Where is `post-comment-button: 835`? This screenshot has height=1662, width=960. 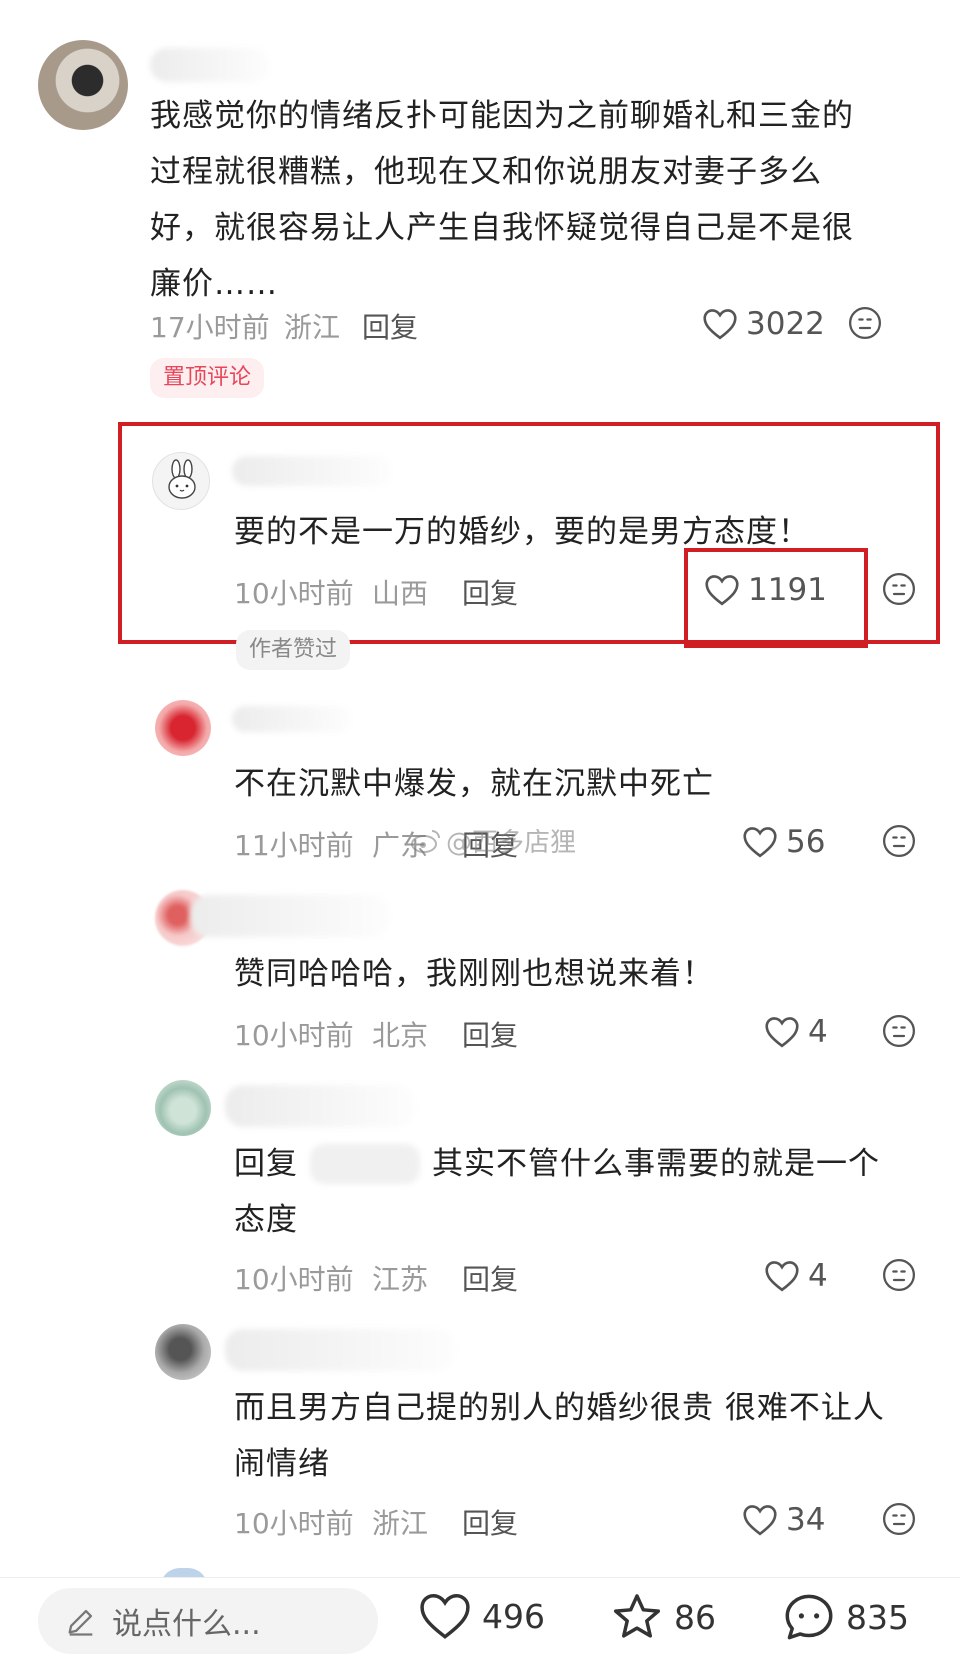
post-comment-button: 835 is located at coordinates (845, 1617).